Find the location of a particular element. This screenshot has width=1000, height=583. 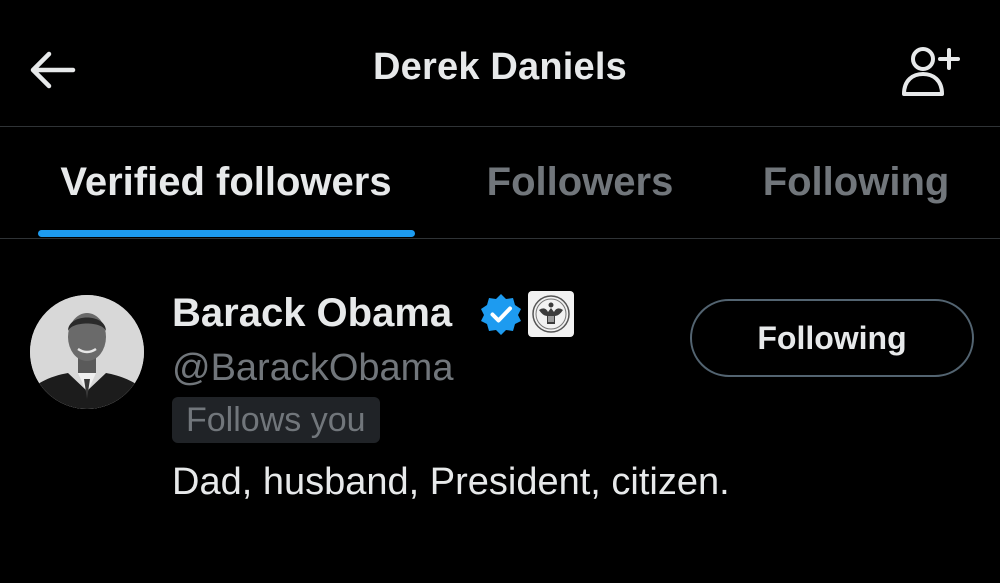

user-handle: @BarackObama is located at coordinates (313, 368).